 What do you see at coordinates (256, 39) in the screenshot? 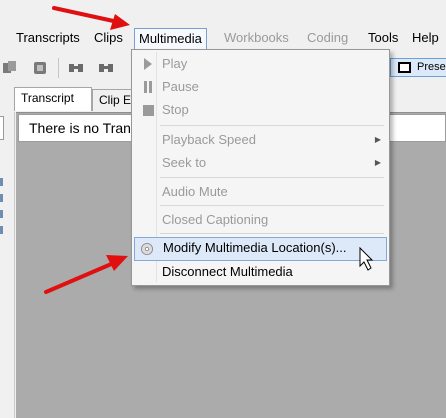
I see `menu-workbooks: Workbooks` at bounding box center [256, 39].